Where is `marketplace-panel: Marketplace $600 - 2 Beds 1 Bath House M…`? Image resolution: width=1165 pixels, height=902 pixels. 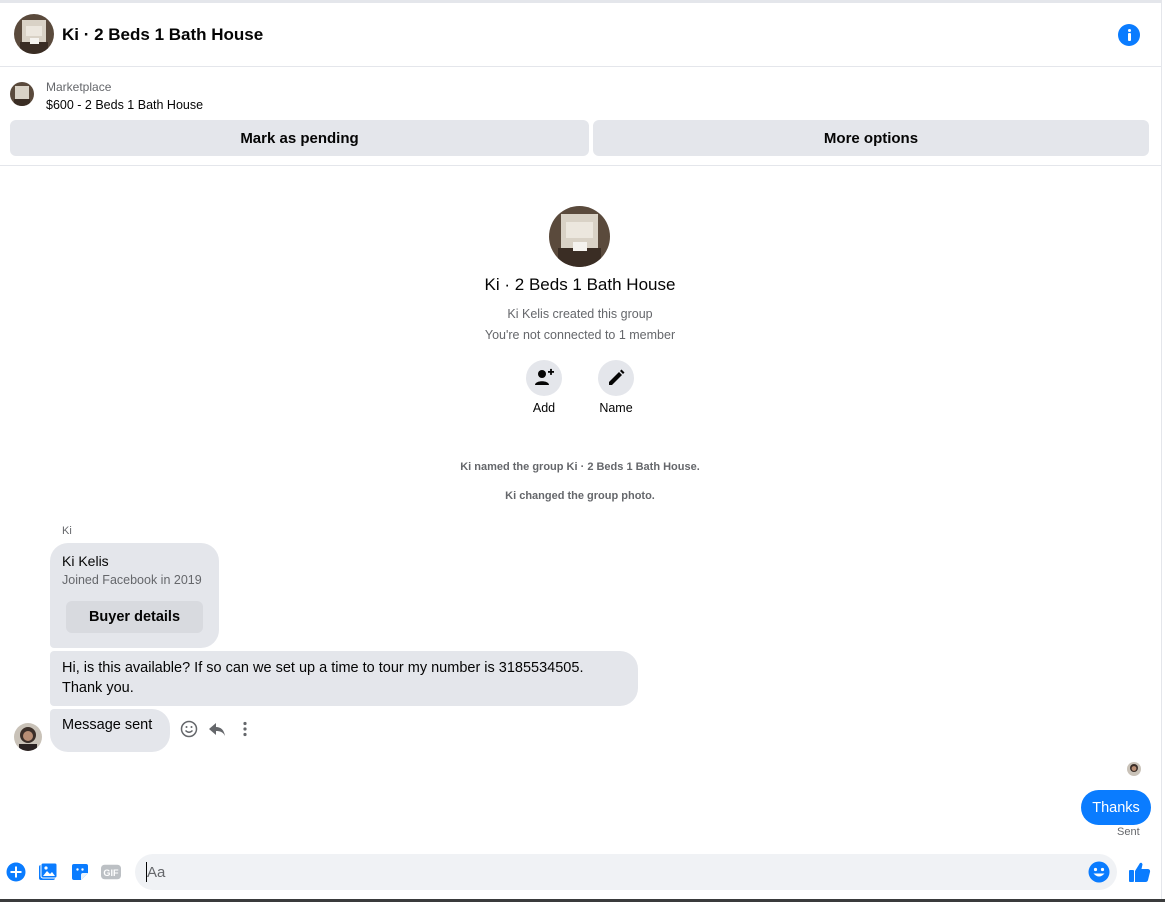 marketplace-panel: Marketplace $600 - 2 Beds 1 Bath House M… is located at coordinates (581, 116).